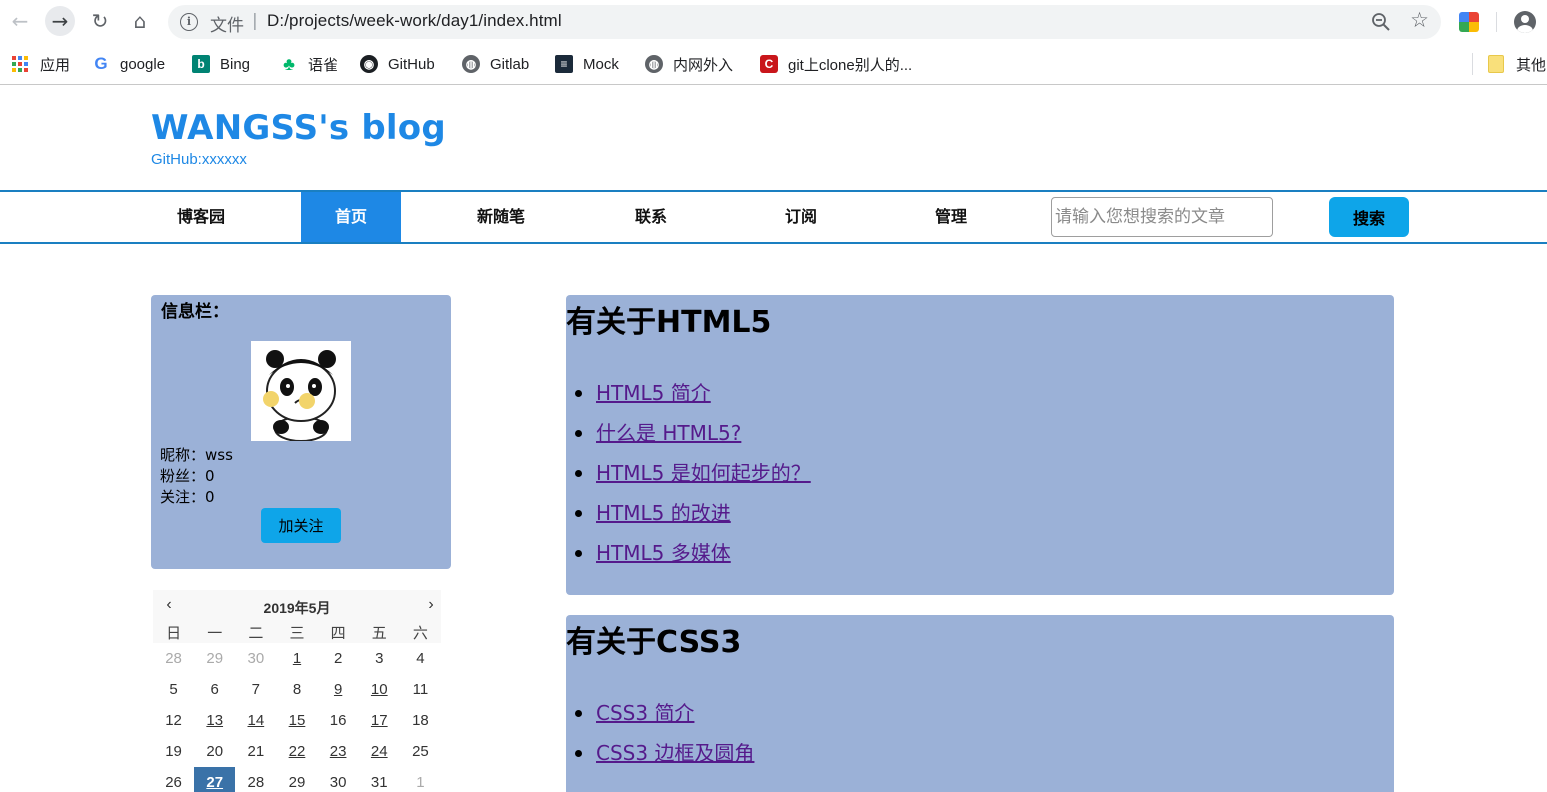  What do you see at coordinates (663, 553) in the screenshot?
I see `article-link: HTML5 多媒体` at bounding box center [663, 553].